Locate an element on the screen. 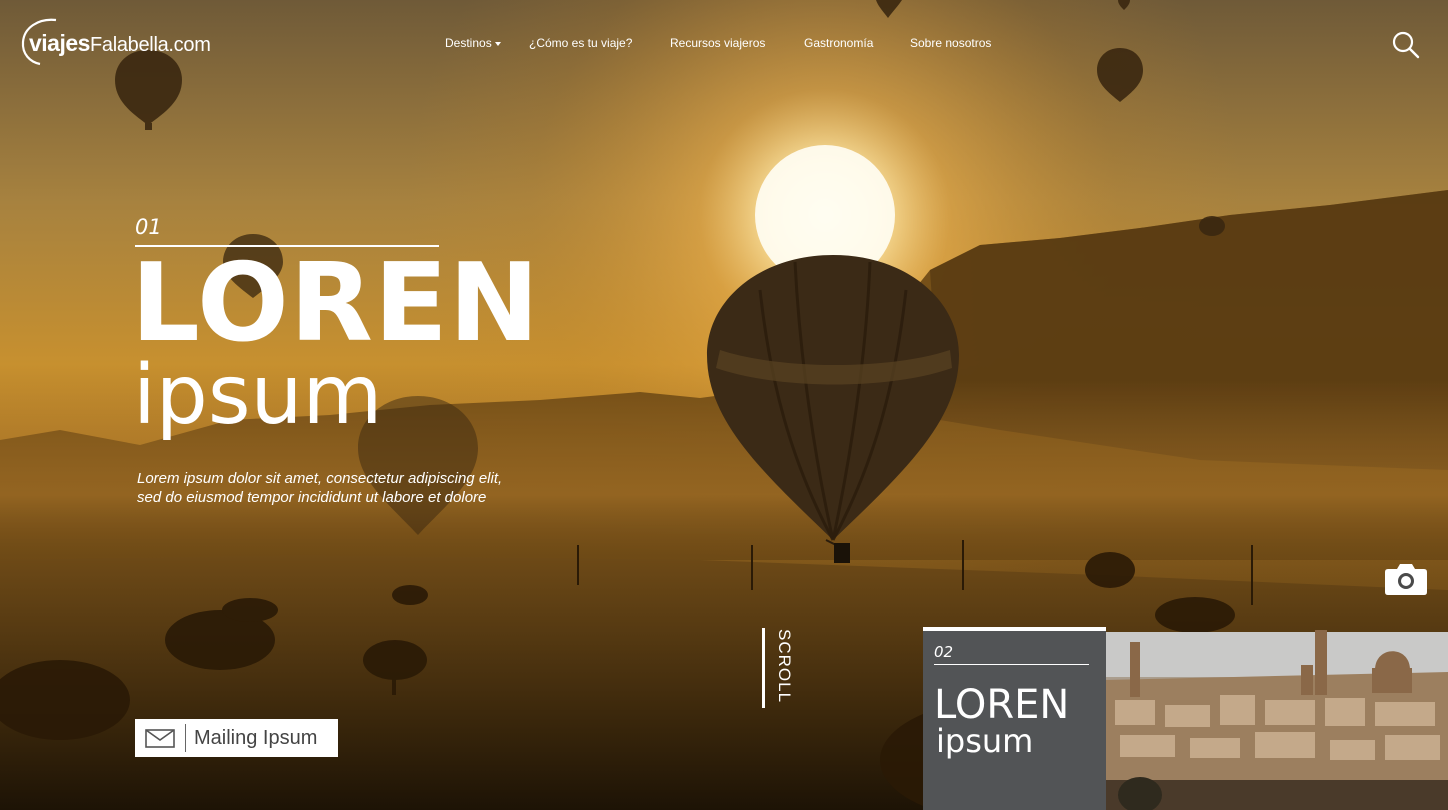 The width and height of the screenshot is (1448, 810). next-slide-number: 02 is located at coordinates (944, 652).